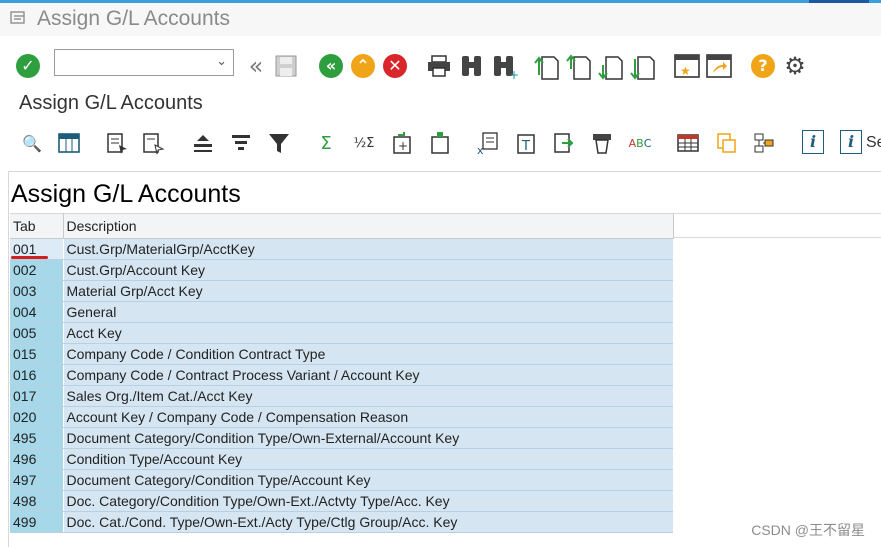  I want to click on alv-toolbar-partial-label: Se, so click(873, 143).